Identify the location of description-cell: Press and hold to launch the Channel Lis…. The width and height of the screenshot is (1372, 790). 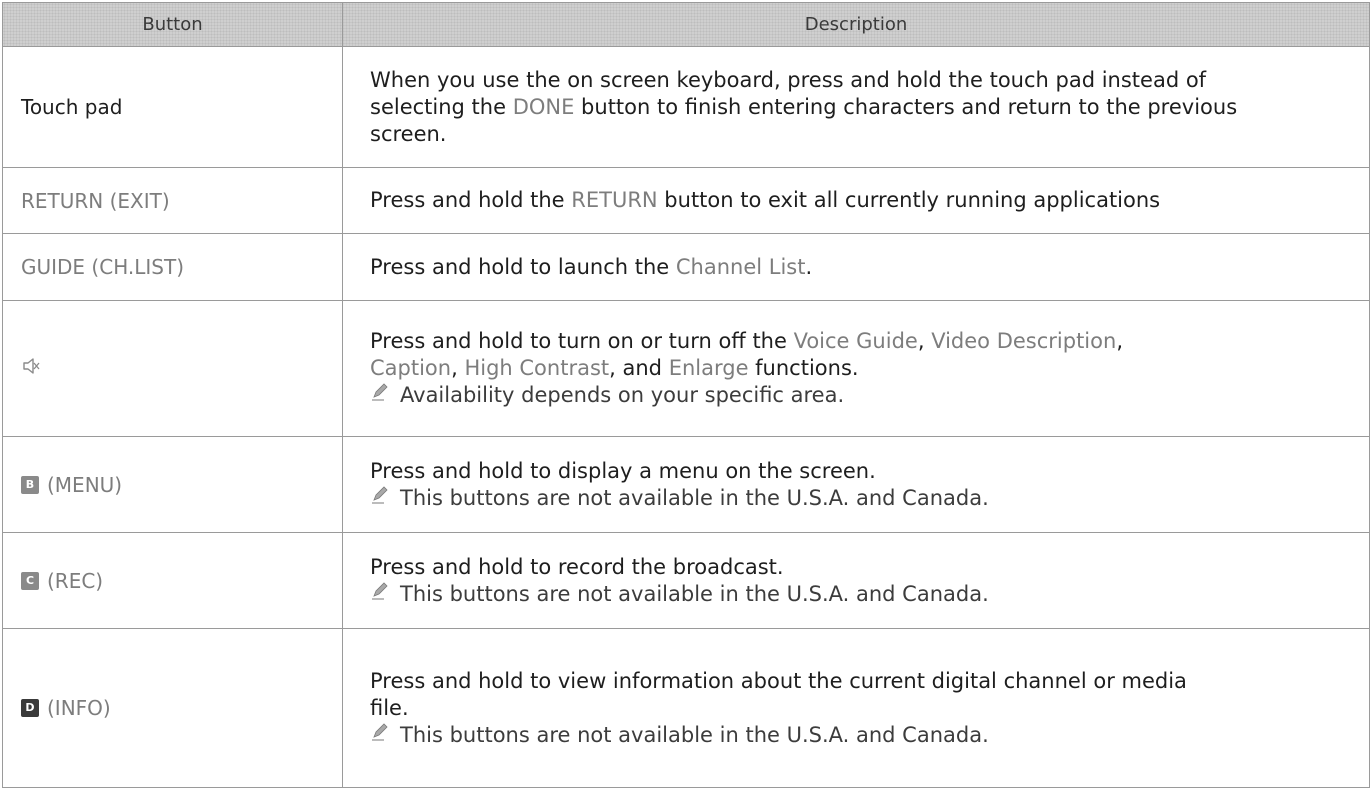
(856, 267).